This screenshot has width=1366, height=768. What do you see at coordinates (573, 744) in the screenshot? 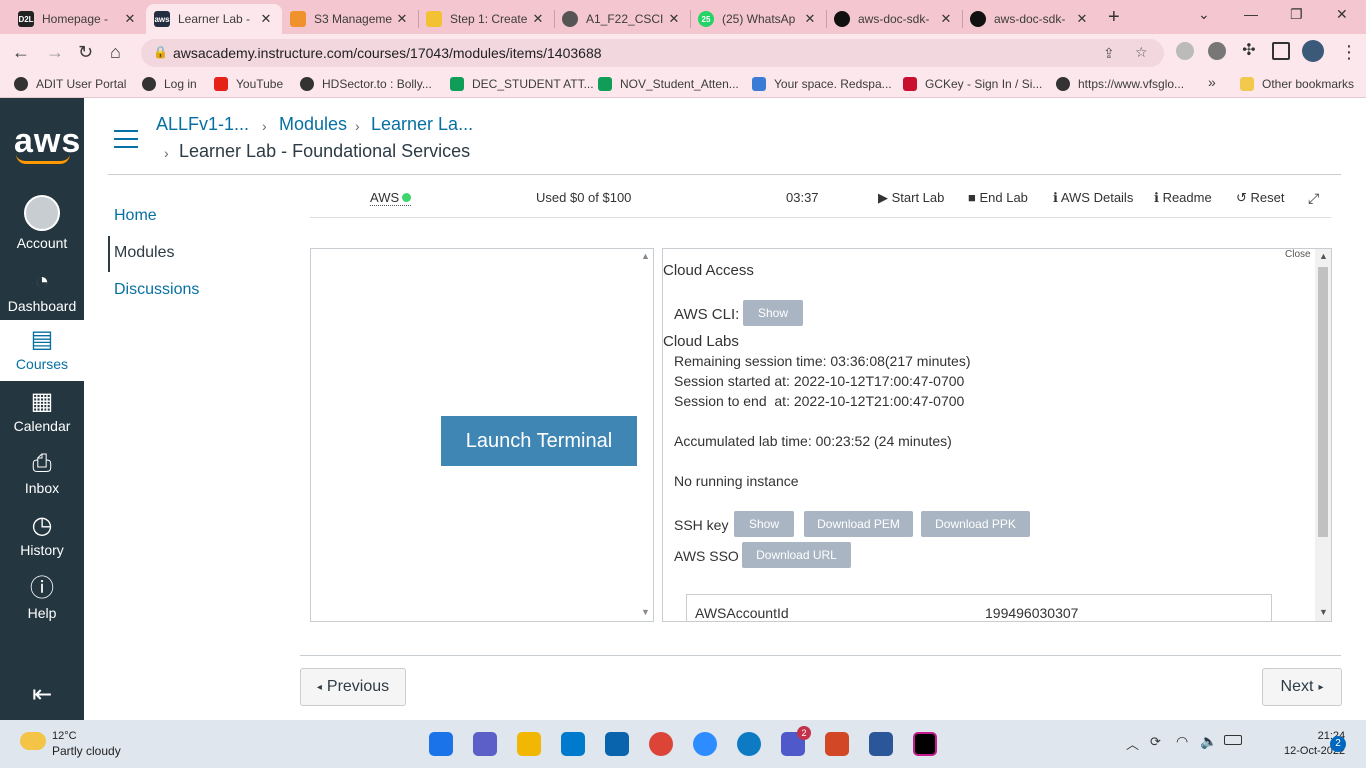
I see `vscode-icon` at bounding box center [573, 744].